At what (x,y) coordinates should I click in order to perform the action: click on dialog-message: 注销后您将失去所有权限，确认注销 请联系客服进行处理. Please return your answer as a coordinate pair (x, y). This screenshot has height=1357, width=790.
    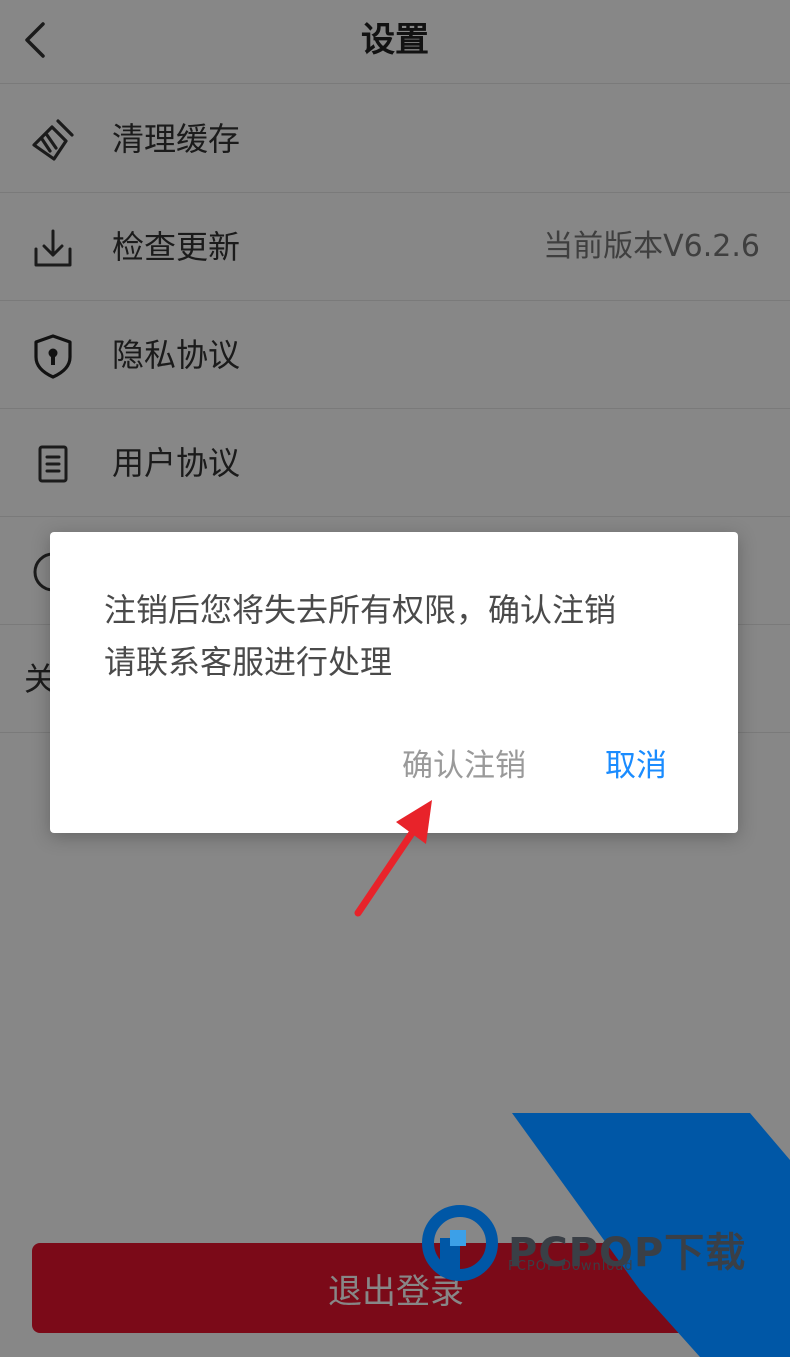
    Looking at the image, I should click on (399, 636).